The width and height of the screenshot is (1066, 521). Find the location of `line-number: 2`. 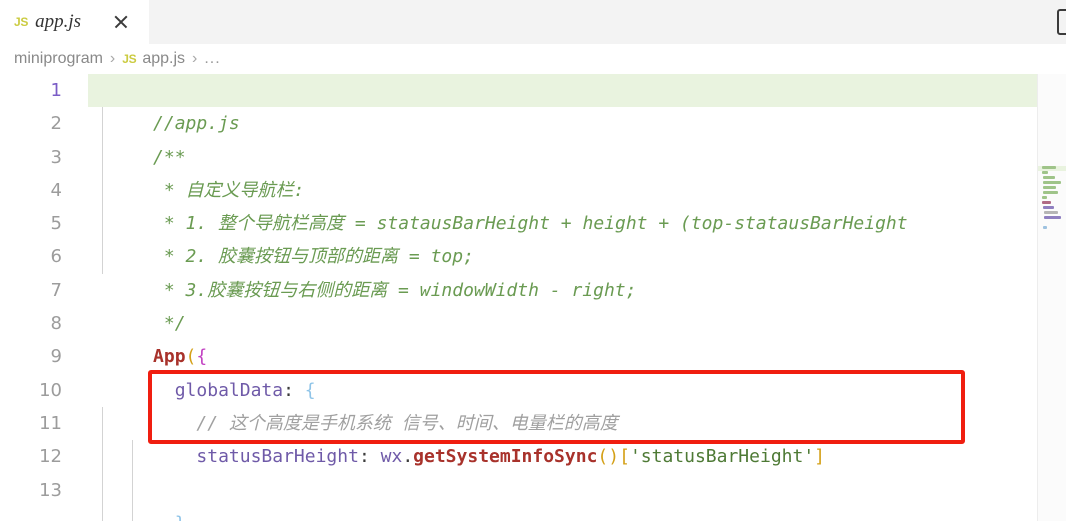

line-number: 2 is located at coordinates (56, 124).